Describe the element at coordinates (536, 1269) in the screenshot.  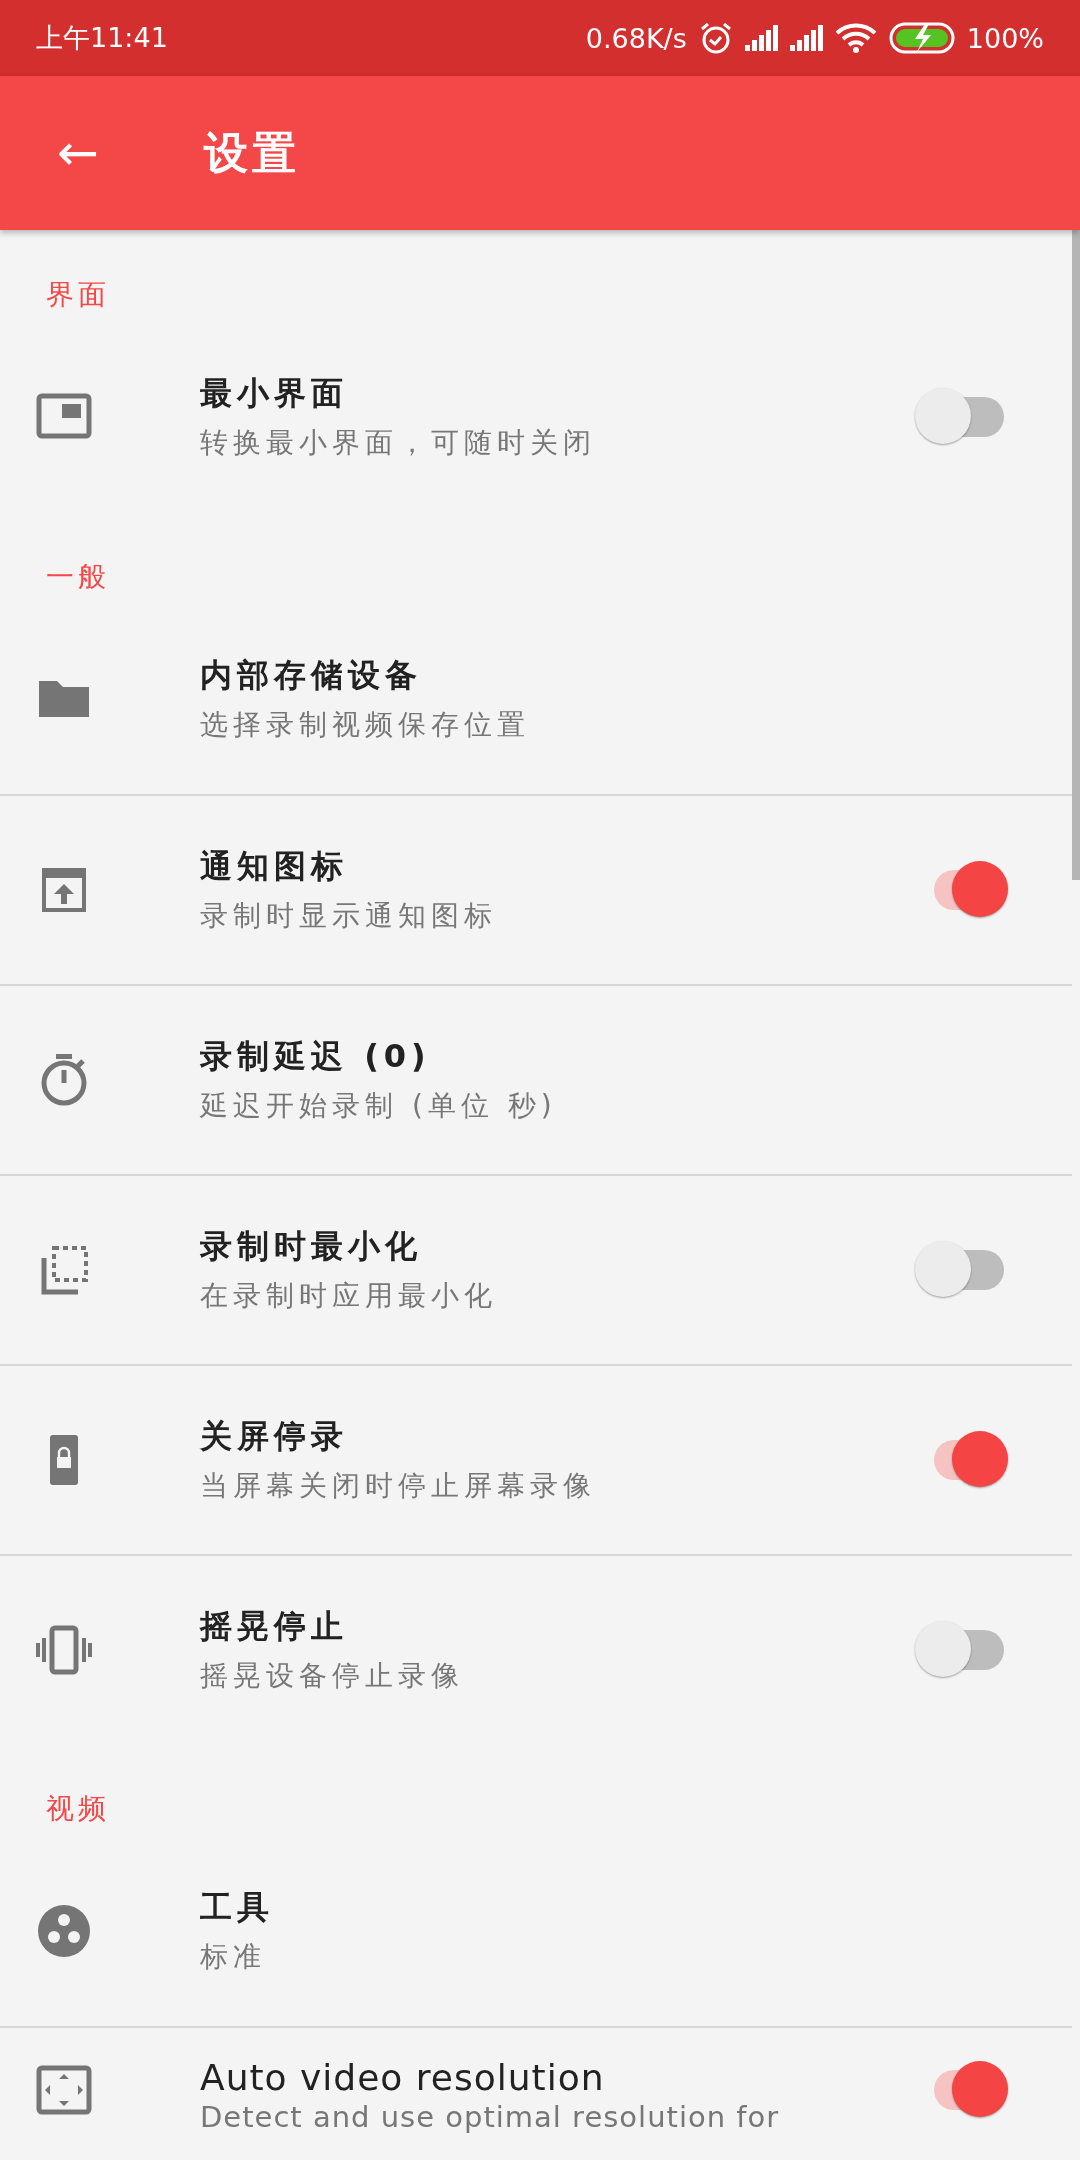
I see `setting-row: 录制时最小化 在录制时应用最小化` at that location.